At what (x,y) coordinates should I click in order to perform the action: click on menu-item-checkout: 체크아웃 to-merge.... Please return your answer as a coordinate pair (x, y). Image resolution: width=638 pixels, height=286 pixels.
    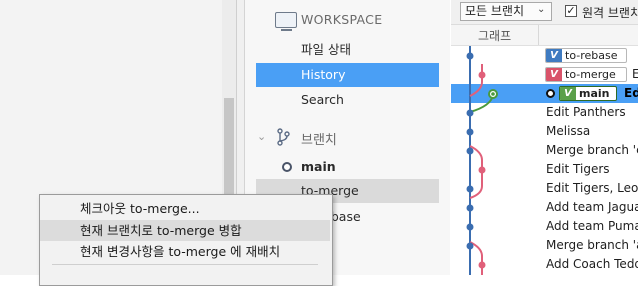
    Looking at the image, I should click on (185, 208).